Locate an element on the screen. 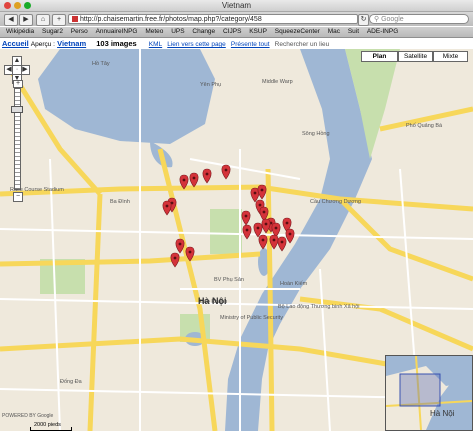 The height and width of the screenshot is (431, 473). scale-bar is located at coordinates (51, 429).